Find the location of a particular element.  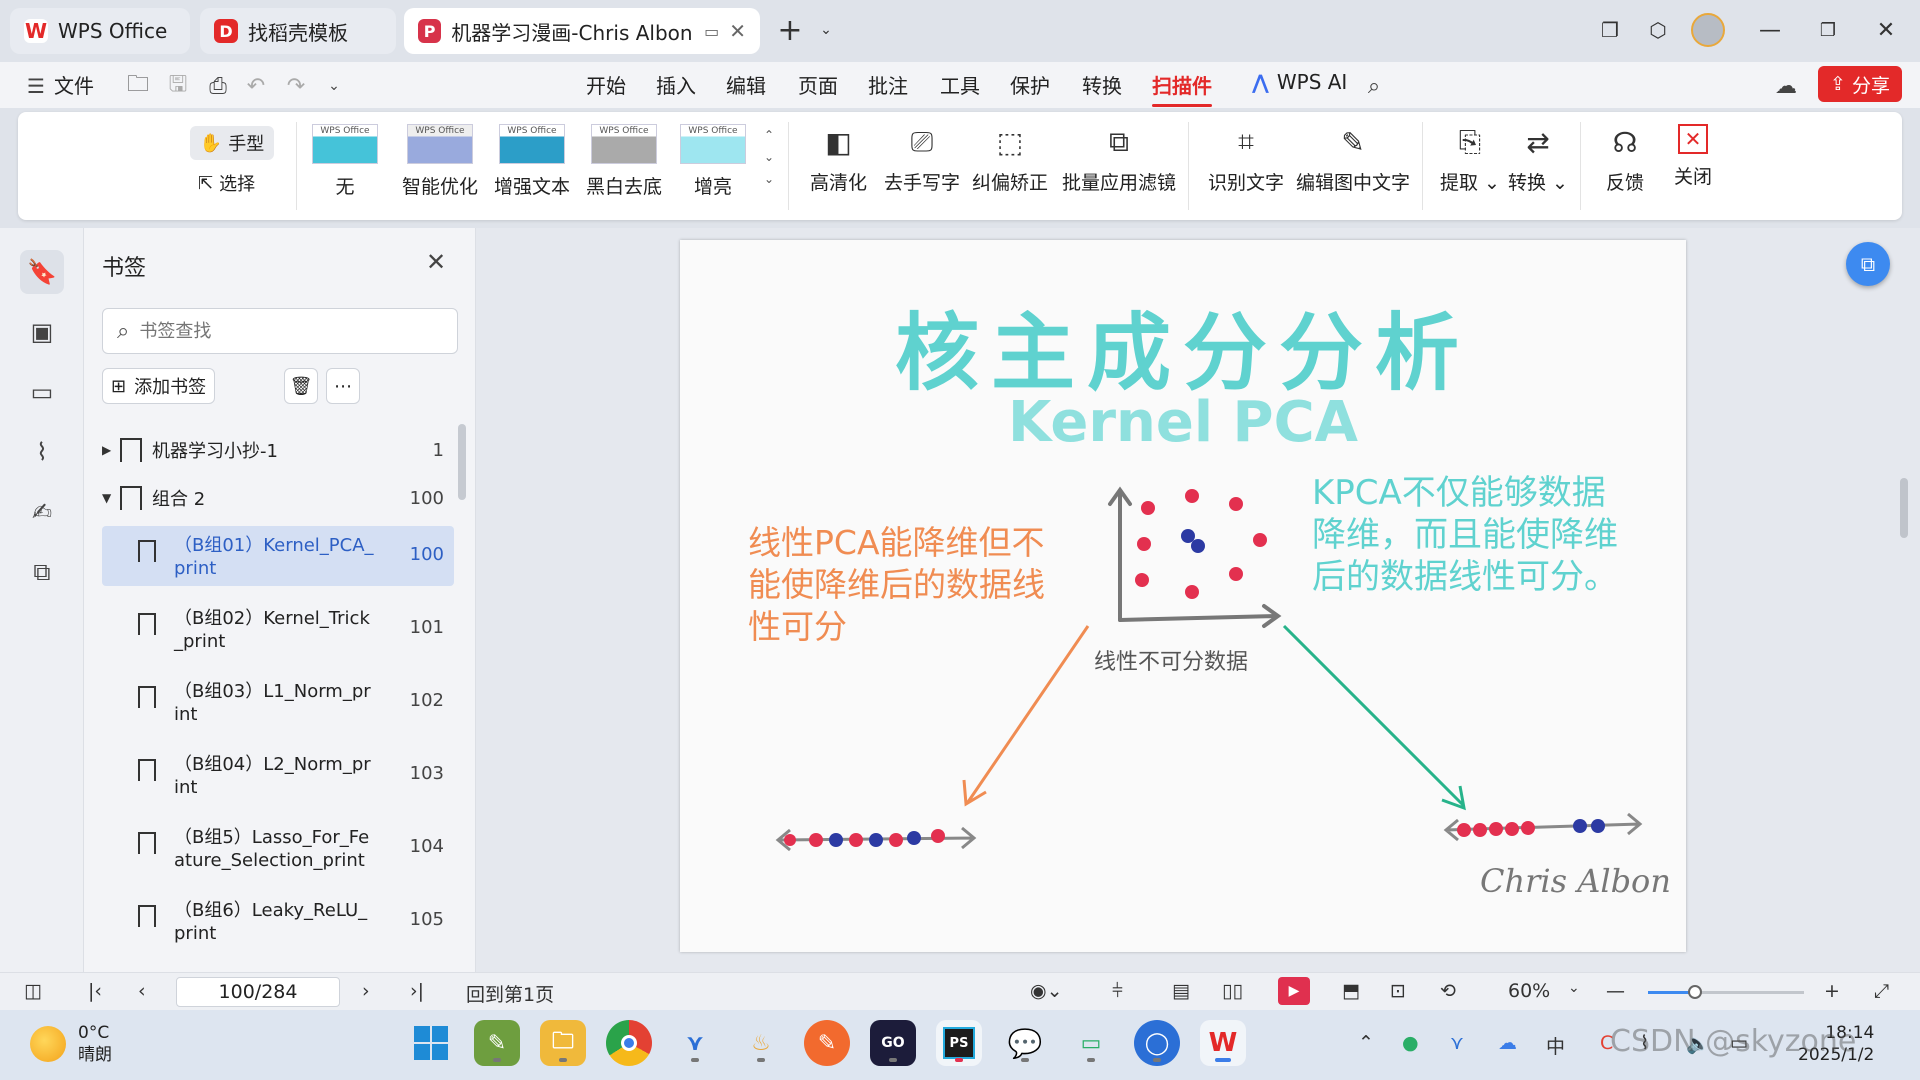

filter-none: WPS Office 无 is located at coordinates (345, 161).